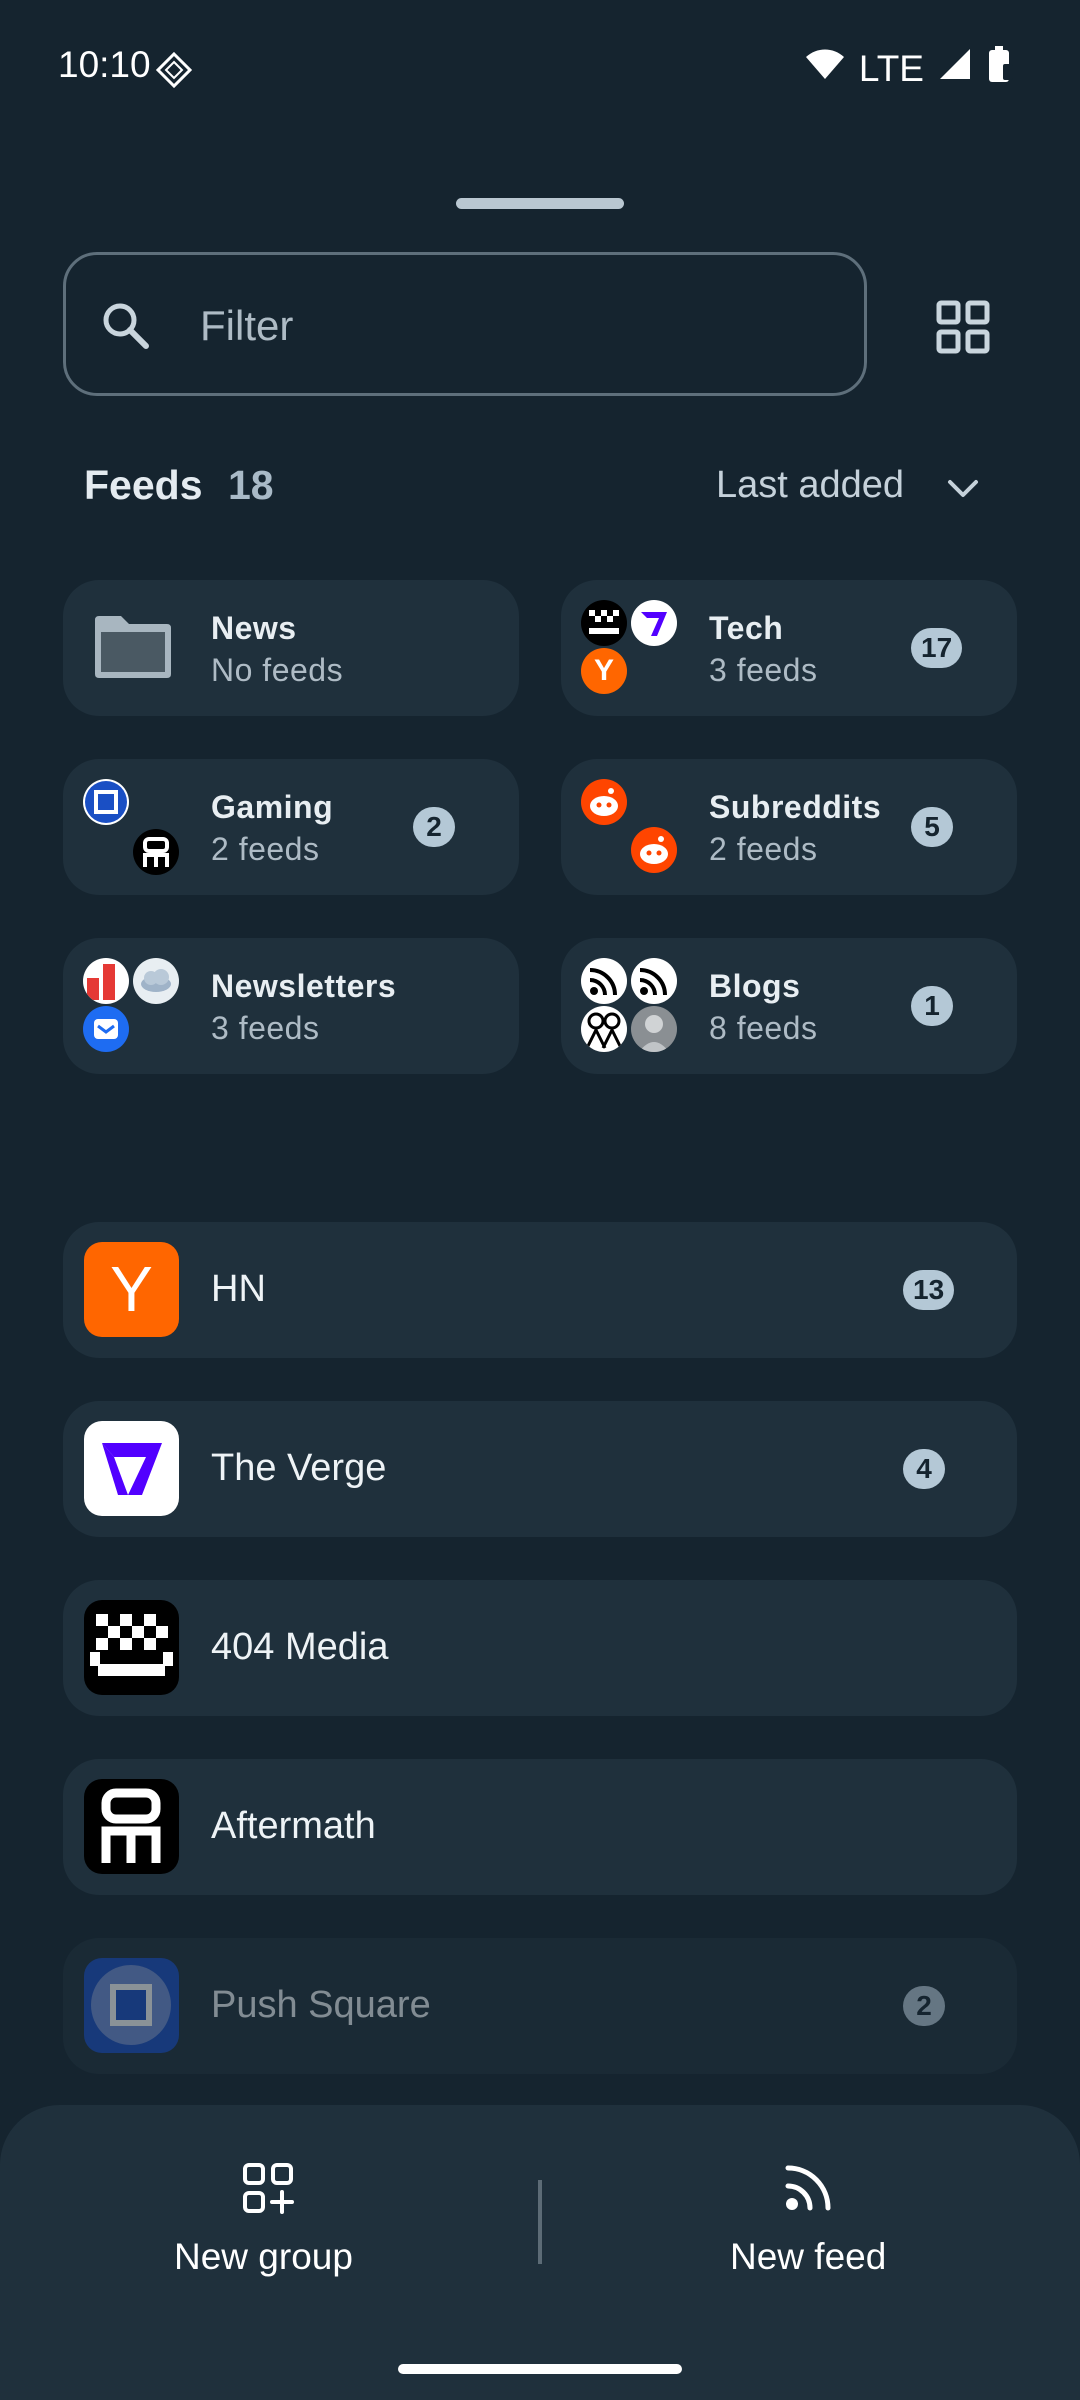 Image resolution: width=1080 pixels, height=2400 pixels. I want to click on group-subtitle: 8 feeds, so click(763, 1028).